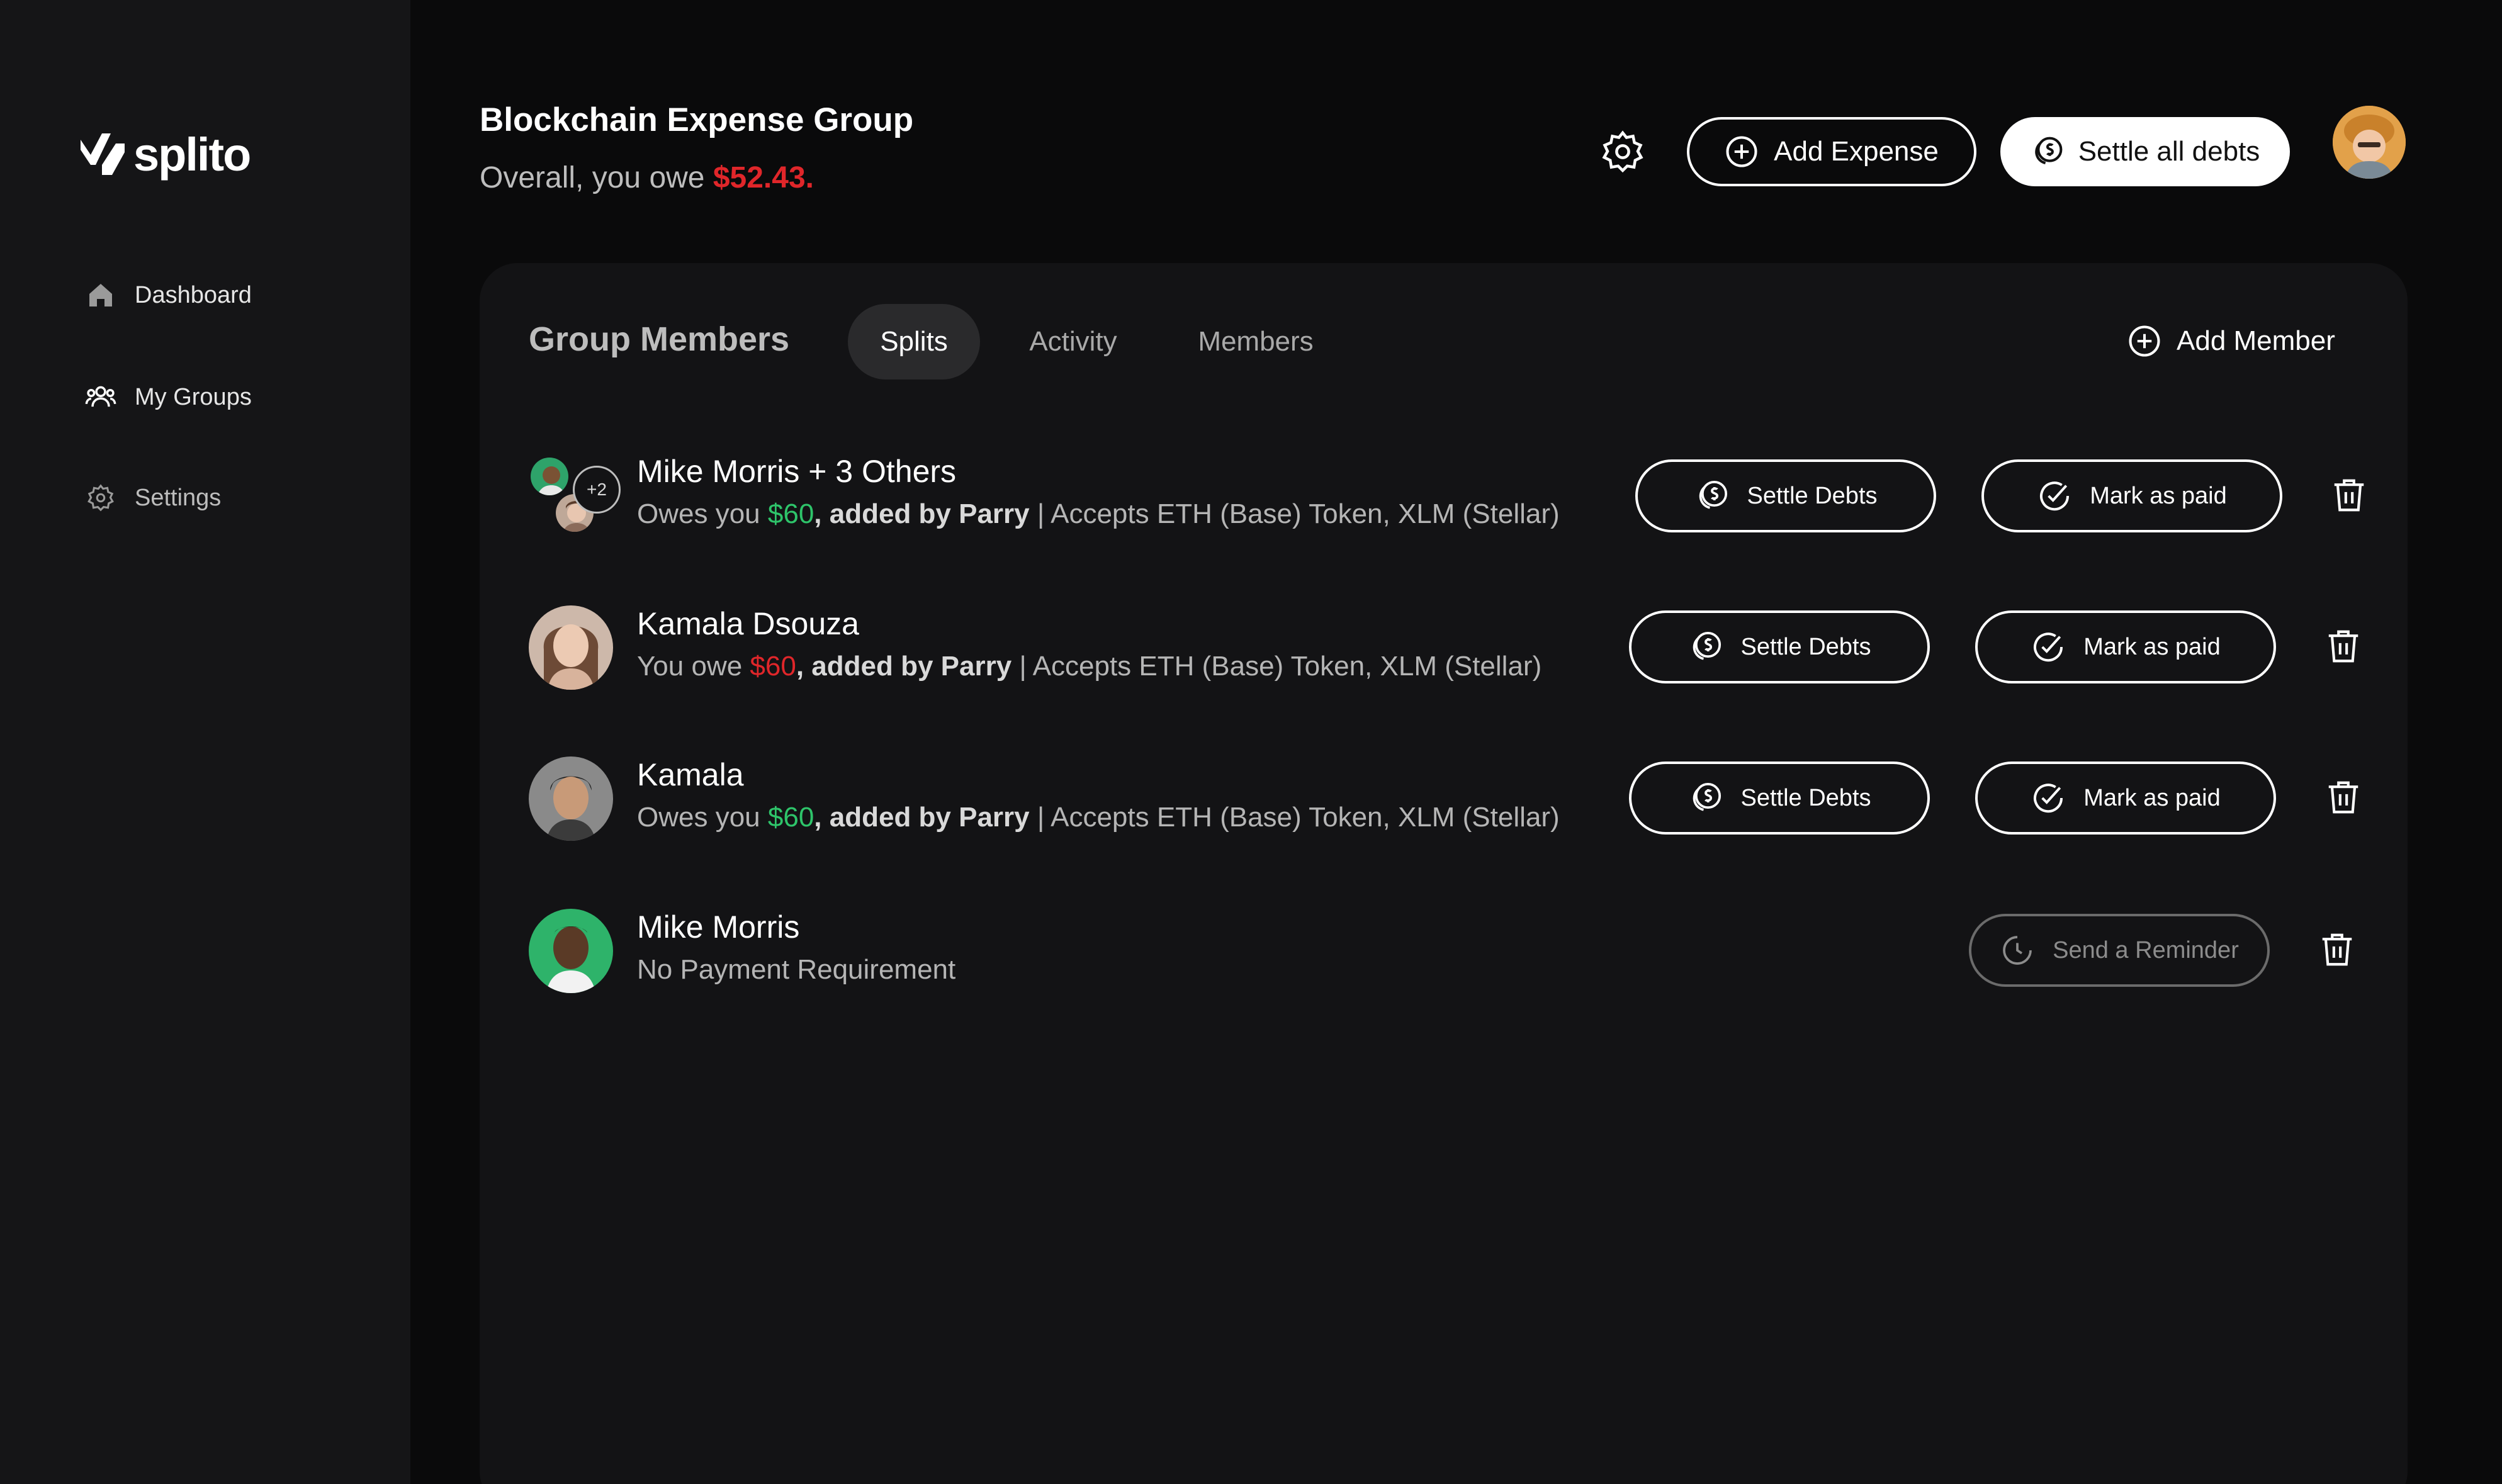 This screenshot has height=1484, width=2502. What do you see at coordinates (797, 471) in the screenshot?
I see `member-name: Mike Morris + 3 Others` at bounding box center [797, 471].